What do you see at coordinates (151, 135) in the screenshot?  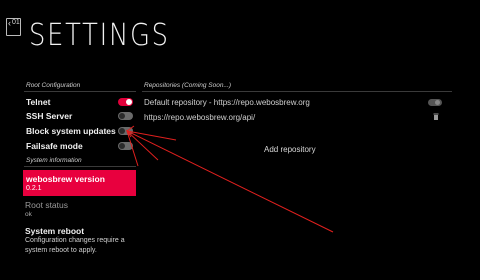 I see `arrow-line-short` at bounding box center [151, 135].